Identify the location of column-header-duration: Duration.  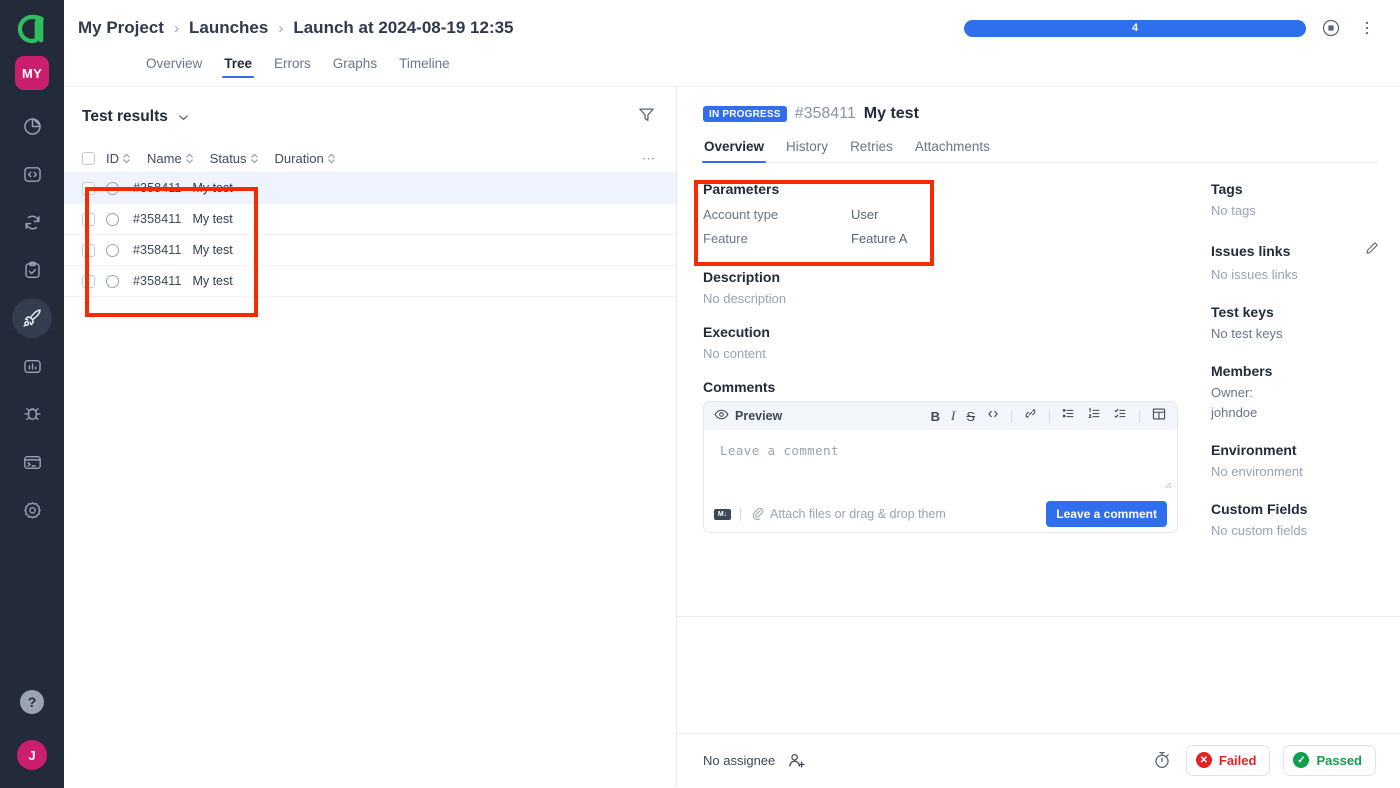
(305, 158).